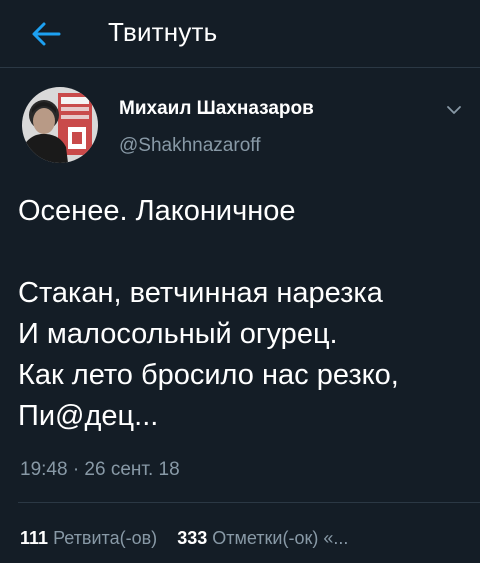 The width and height of the screenshot is (480, 563). Describe the element at coordinates (178, 334) in the screenshot. I see `tweet-line: И малосольный огурец.` at that location.